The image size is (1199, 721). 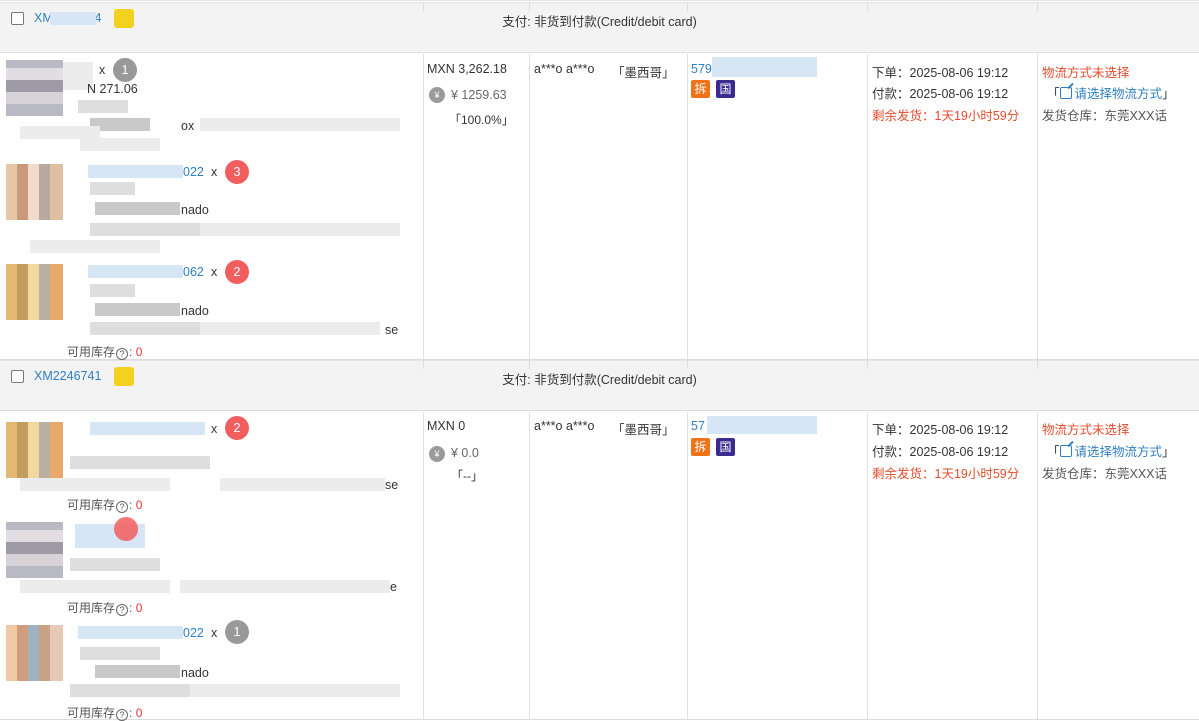 I want to click on sku-link: 062, so click(x=193, y=272).